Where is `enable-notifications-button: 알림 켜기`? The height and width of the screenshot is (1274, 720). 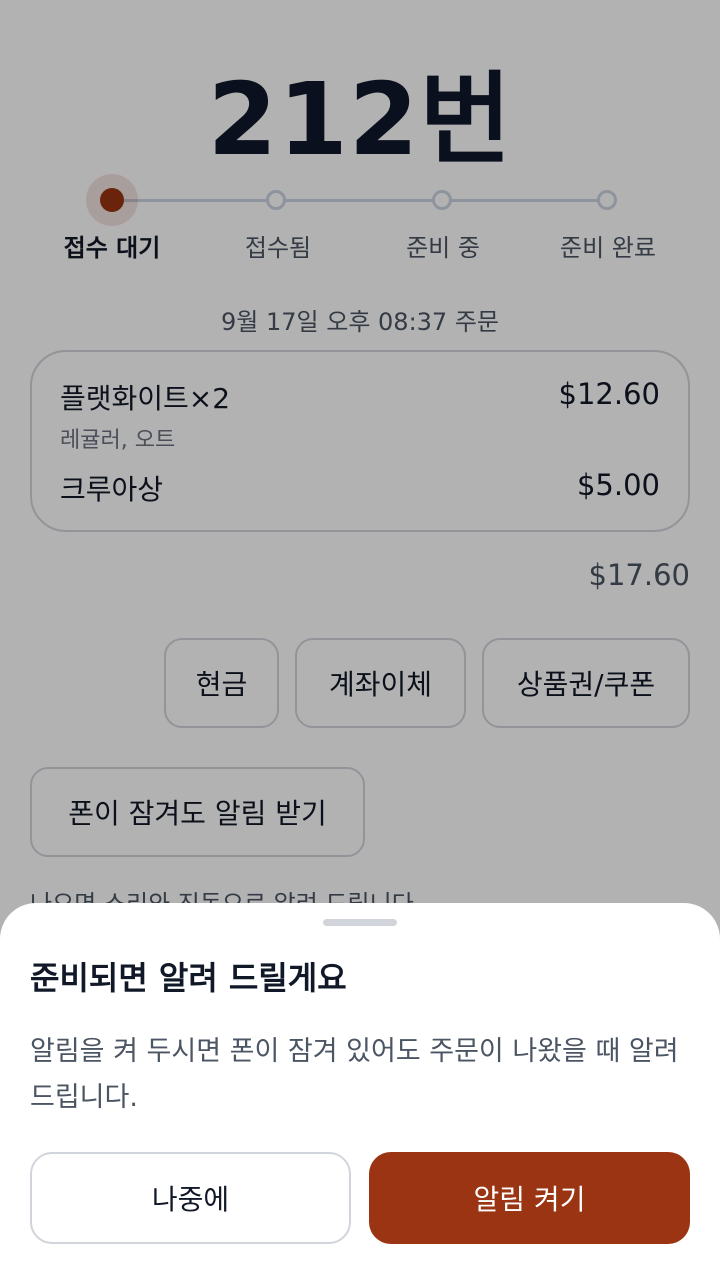
enable-notifications-button: 알림 켜기 is located at coordinates (529, 1198).